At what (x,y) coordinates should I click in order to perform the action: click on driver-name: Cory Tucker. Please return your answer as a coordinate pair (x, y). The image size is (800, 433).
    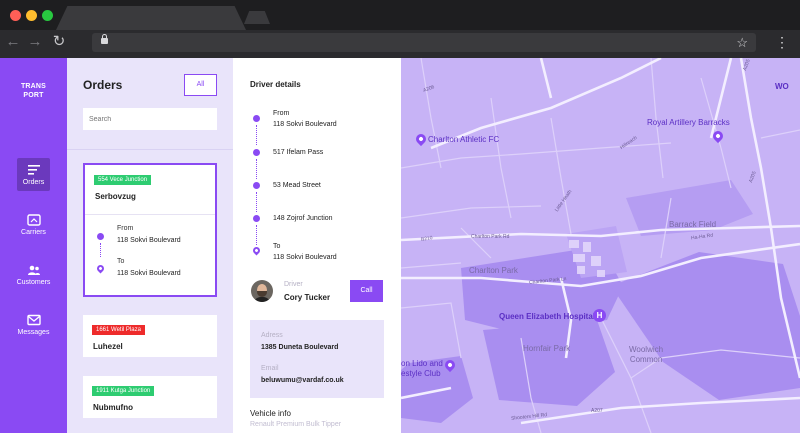
    Looking at the image, I should click on (307, 297).